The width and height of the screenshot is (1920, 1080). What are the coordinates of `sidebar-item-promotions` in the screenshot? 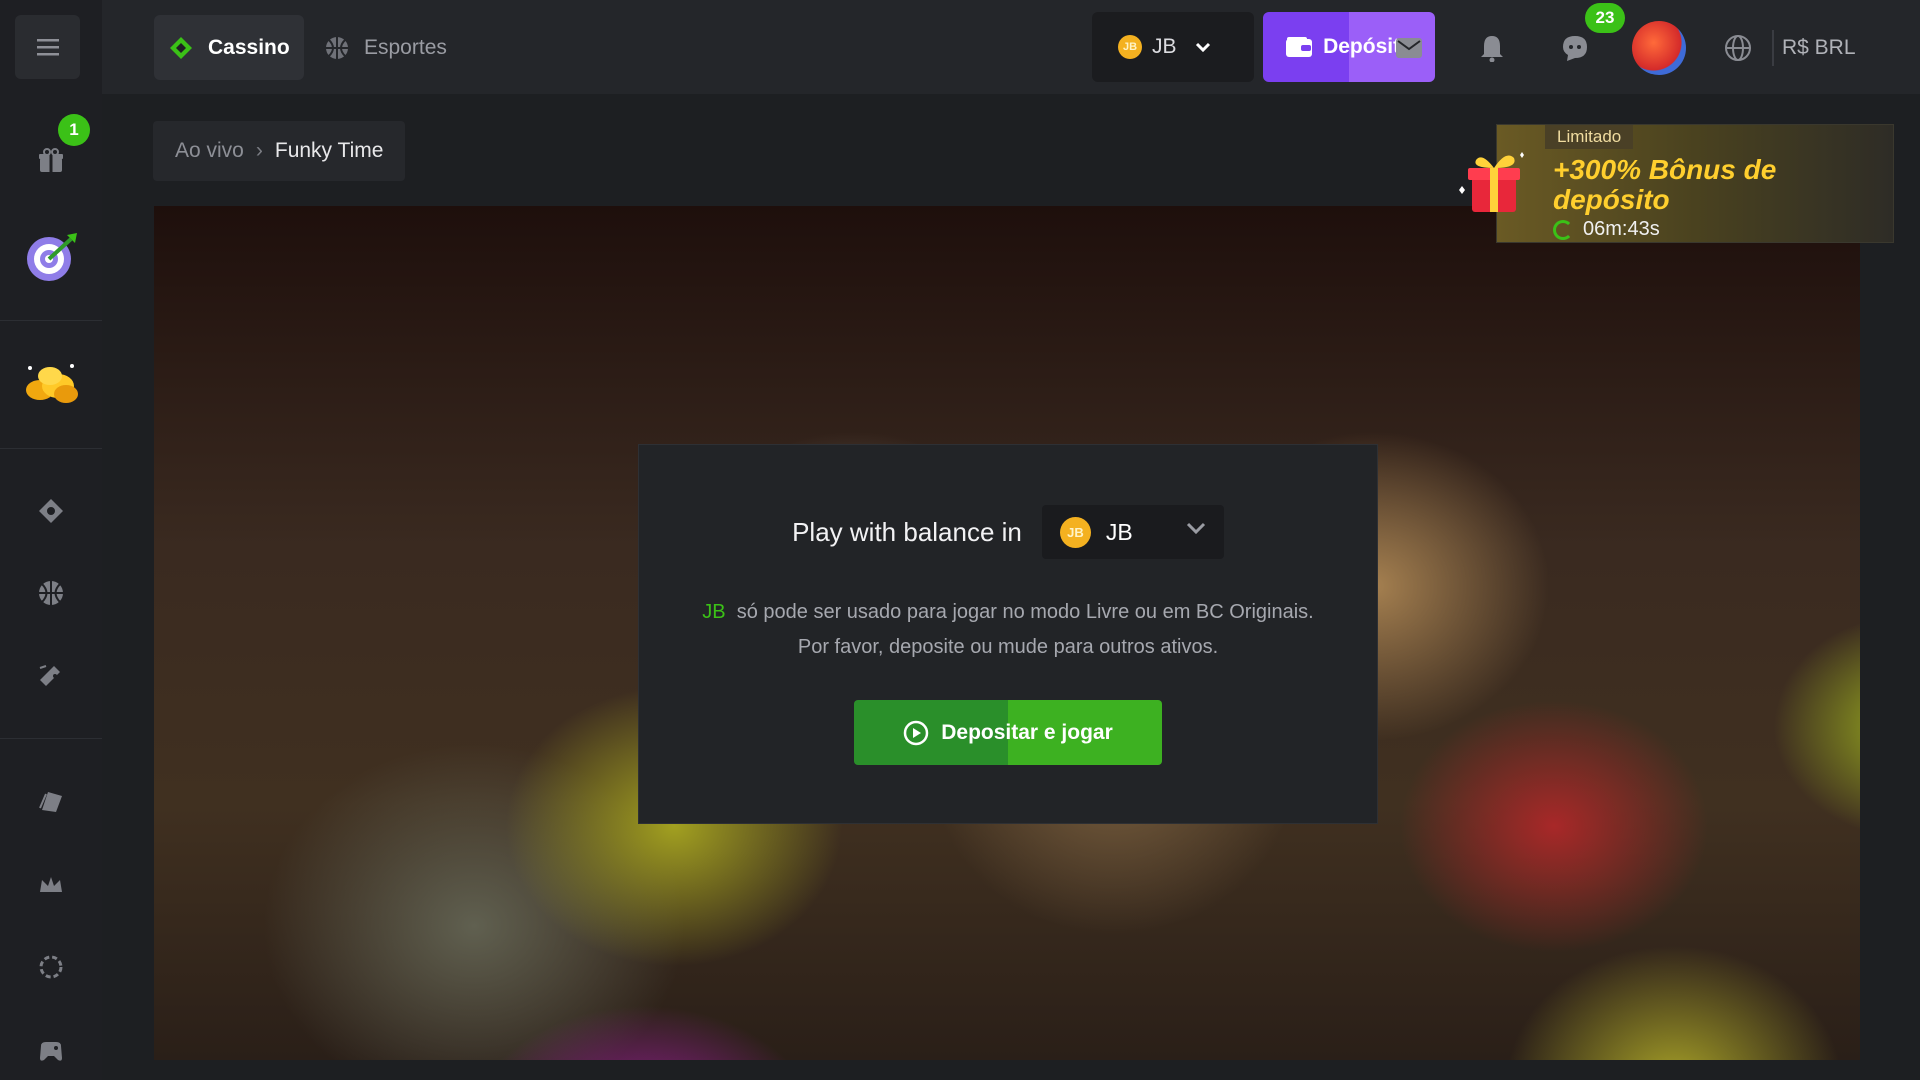 It's located at (51, 801).